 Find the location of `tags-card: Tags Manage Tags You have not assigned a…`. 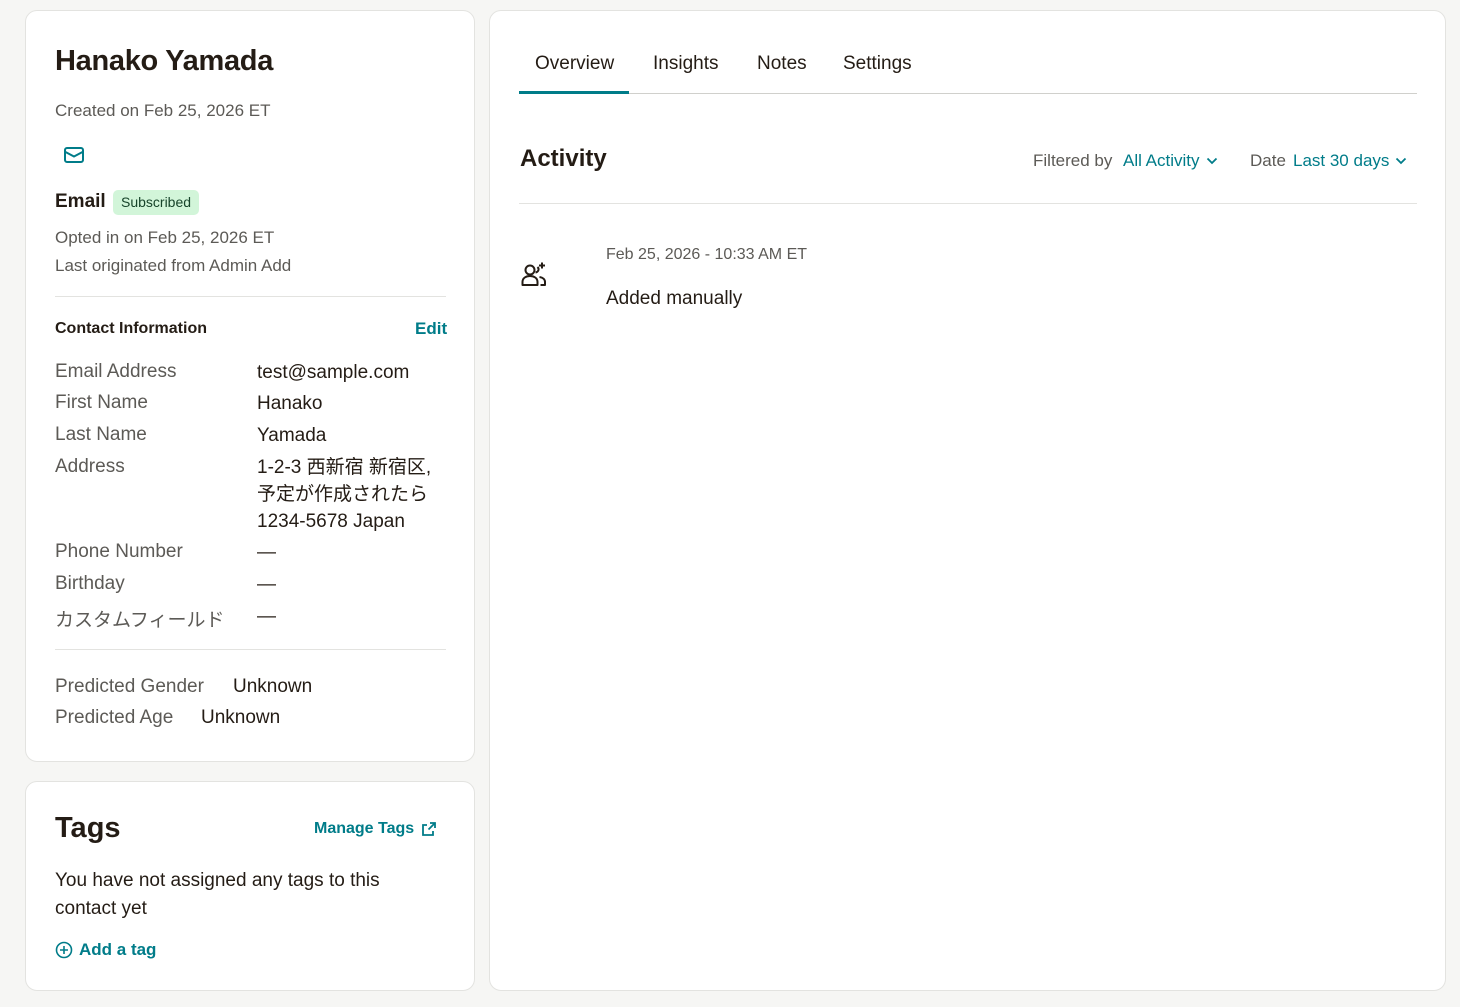

tags-card: Tags Manage Tags You have not assigned a… is located at coordinates (250, 886).